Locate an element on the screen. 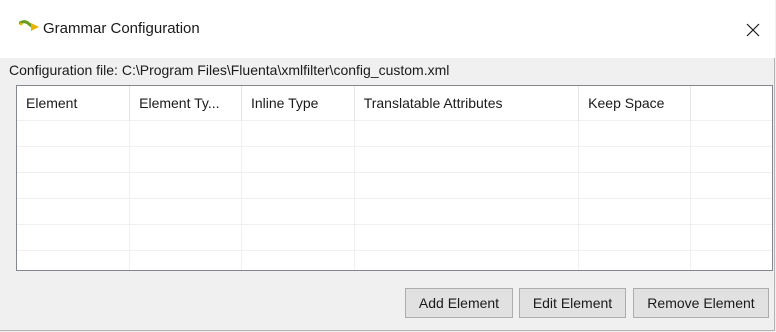 The height and width of the screenshot is (332, 776). close-button is located at coordinates (753, 30).